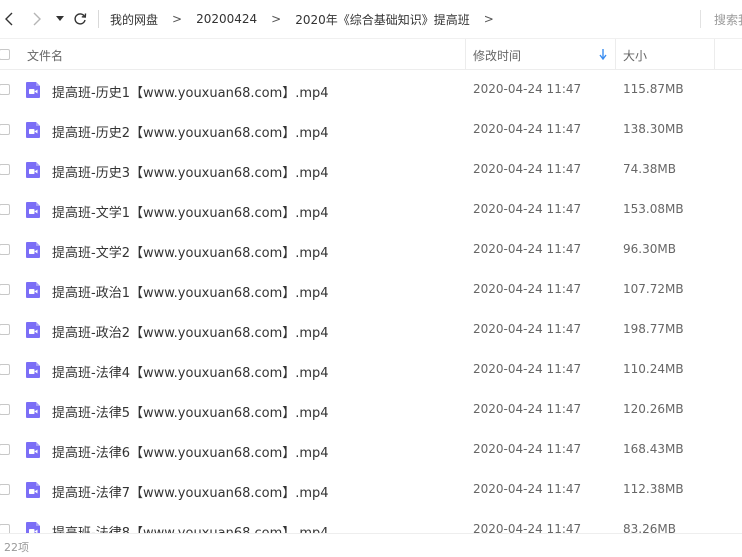 The image size is (742, 557). What do you see at coordinates (134, 19) in the screenshot?
I see `breadcrumb-item: 我的网盘` at bounding box center [134, 19].